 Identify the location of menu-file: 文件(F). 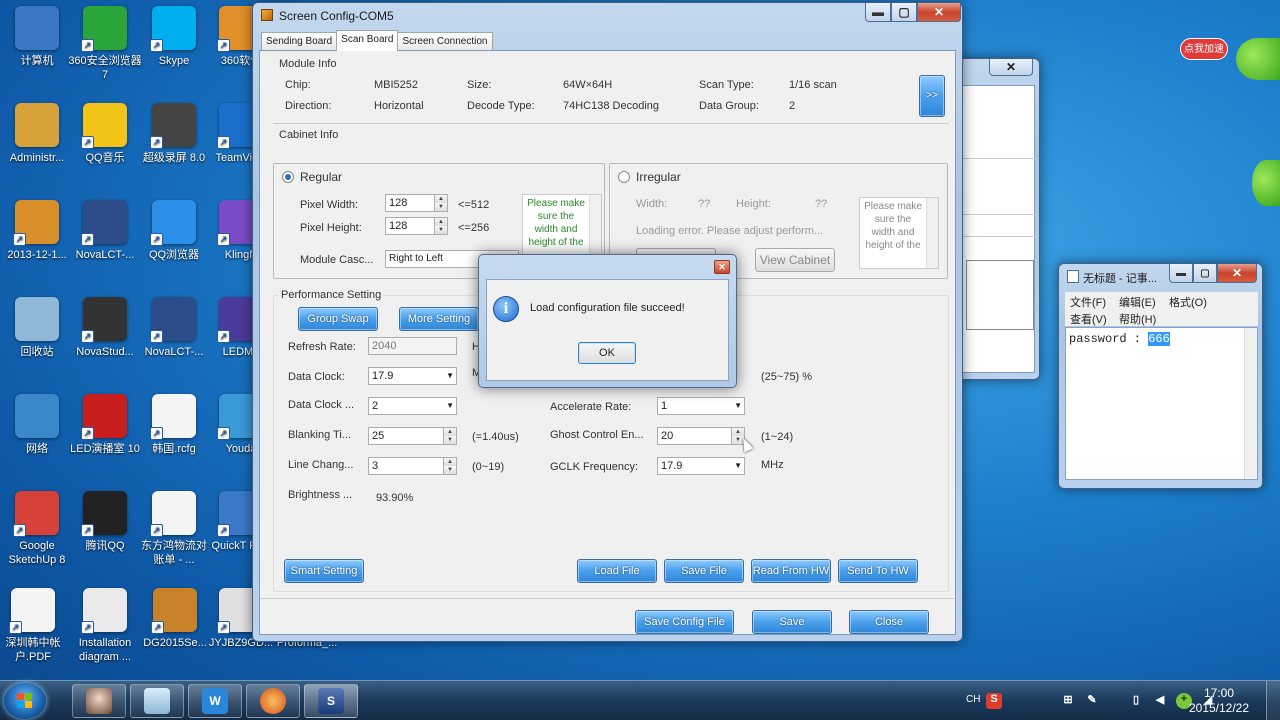
(1088, 302).